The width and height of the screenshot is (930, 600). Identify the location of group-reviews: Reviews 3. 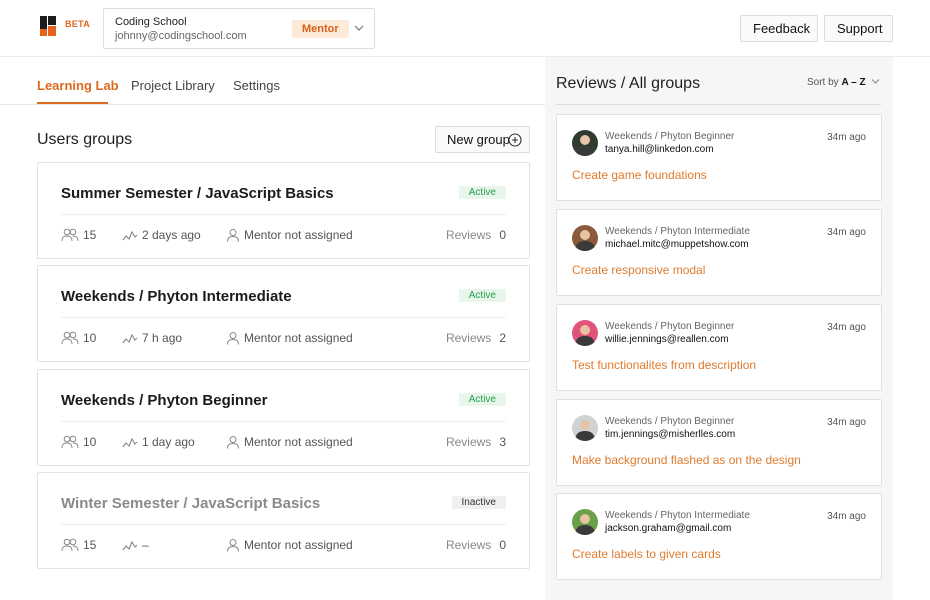
(476, 442).